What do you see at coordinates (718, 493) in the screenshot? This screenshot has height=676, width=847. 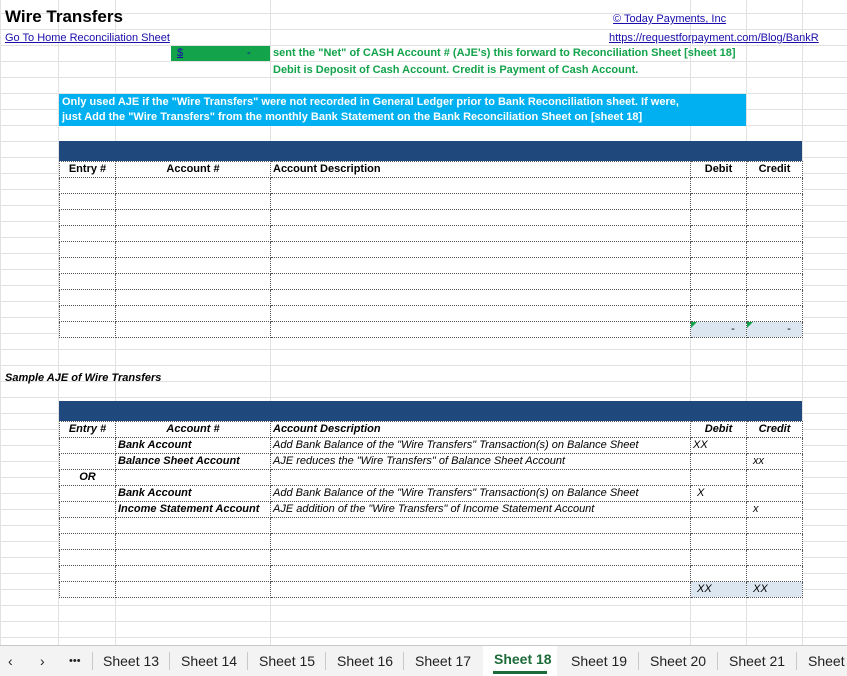 I see `debit-cell: X` at bounding box center [718, 493].